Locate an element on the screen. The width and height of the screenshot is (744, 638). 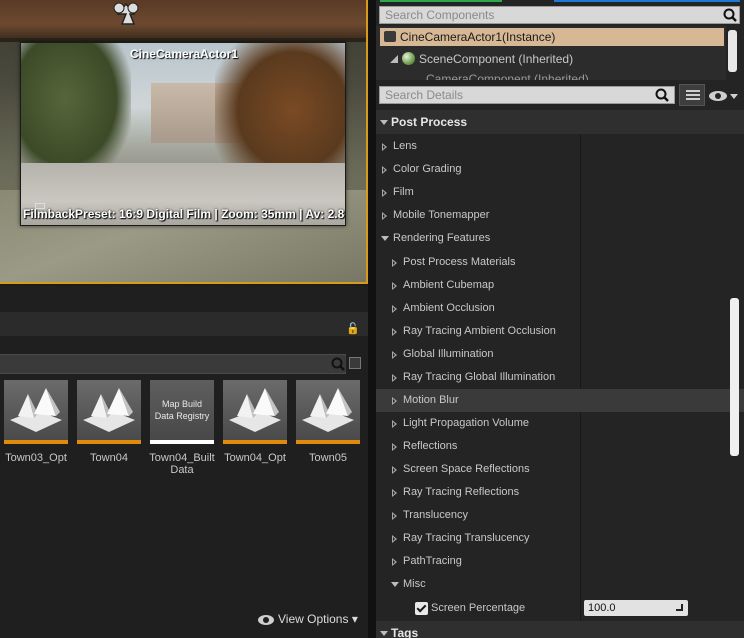
details-search-input is located at coordinates (540, 95).